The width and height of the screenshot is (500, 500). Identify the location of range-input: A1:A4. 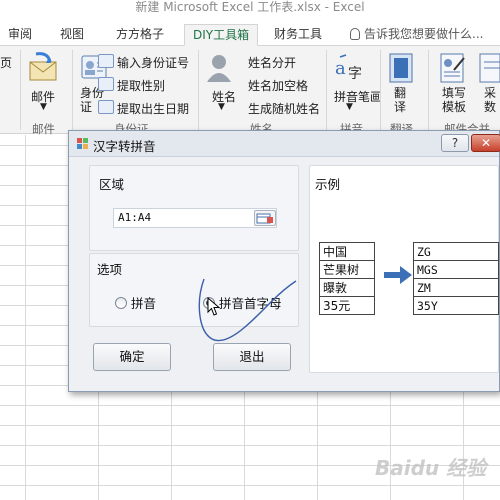
(195, 218).